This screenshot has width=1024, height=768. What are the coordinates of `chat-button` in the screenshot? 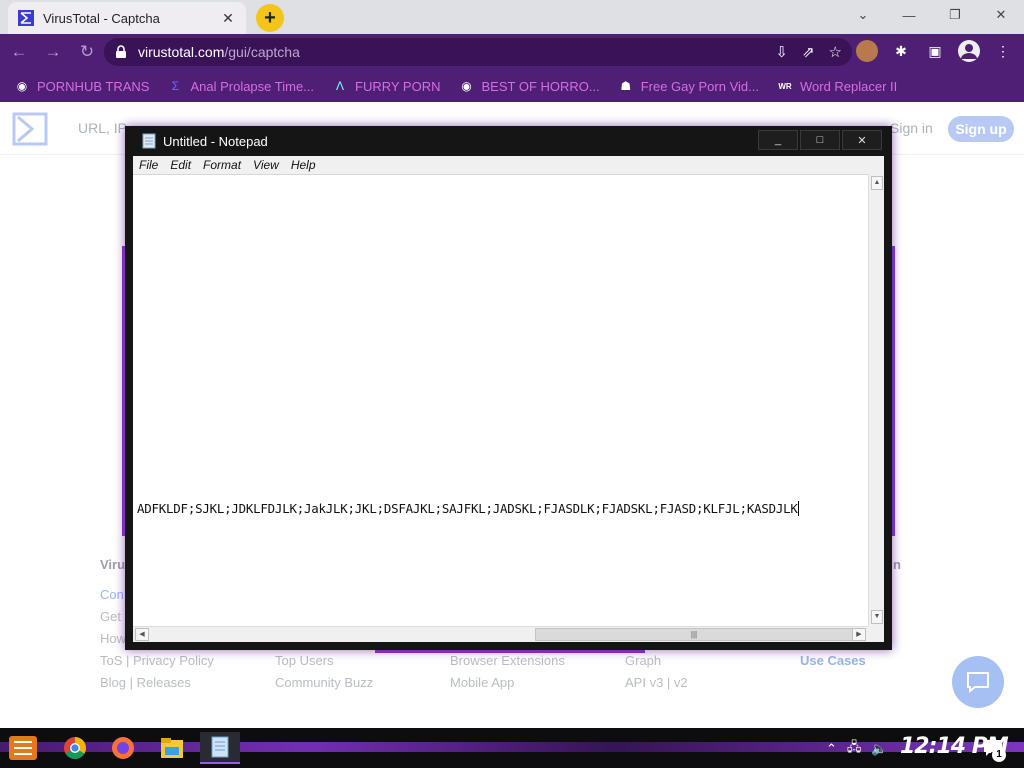 It's located at (978, 682).